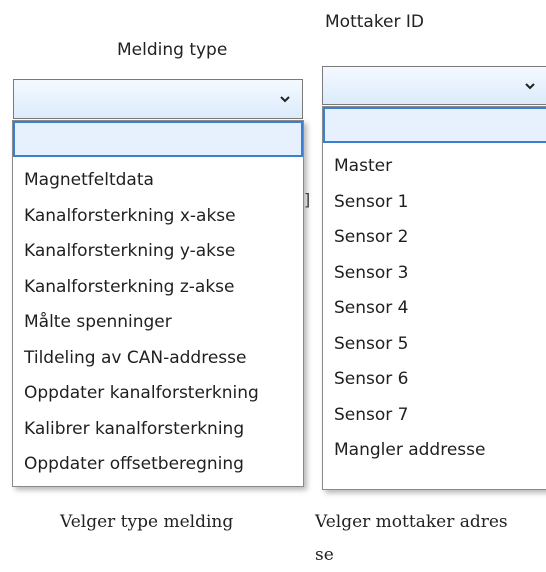 The width and height of the screenshot is (546, 572). Describe the element at coordinates (172, 50) in the screenshot. I see `melding-type-label: Melding type` at that location.